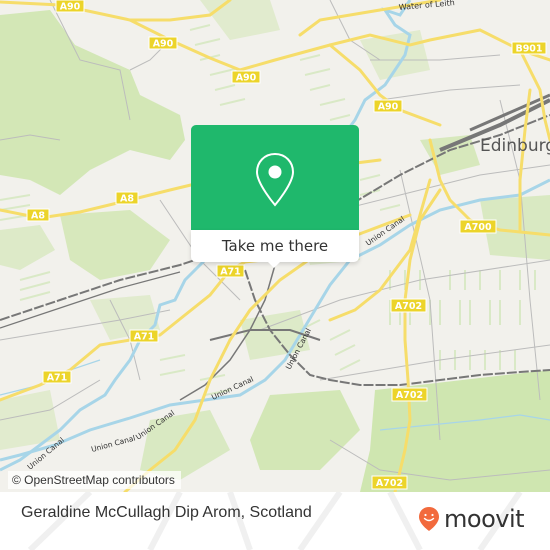 This screenshot has width=550, height=550. Describe the element at coordinates (275, 179) in the screenshot. I see `location-pin-icon` at that location.